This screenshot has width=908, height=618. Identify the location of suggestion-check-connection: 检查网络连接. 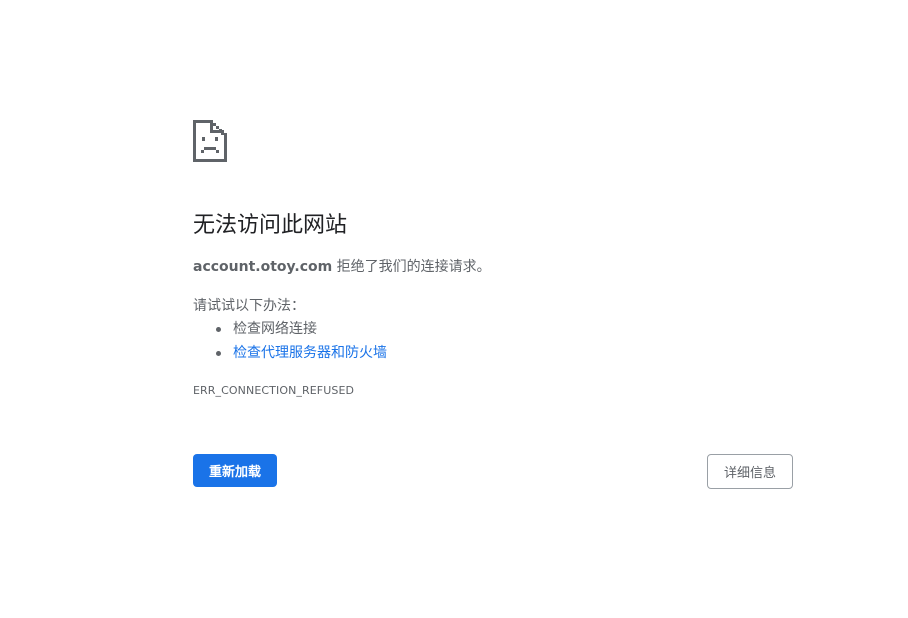
(290, 330).